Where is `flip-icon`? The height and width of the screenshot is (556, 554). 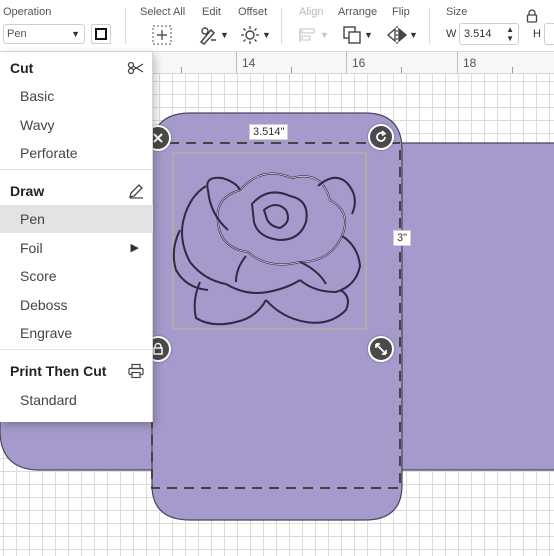
flip-icon is located at coordinates (397, 35).